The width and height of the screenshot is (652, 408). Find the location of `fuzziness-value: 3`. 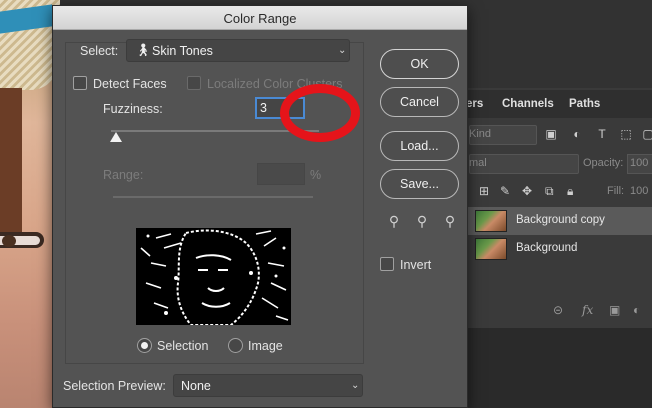

fuzziness-value: 3 is located at coordinates (263, 108).